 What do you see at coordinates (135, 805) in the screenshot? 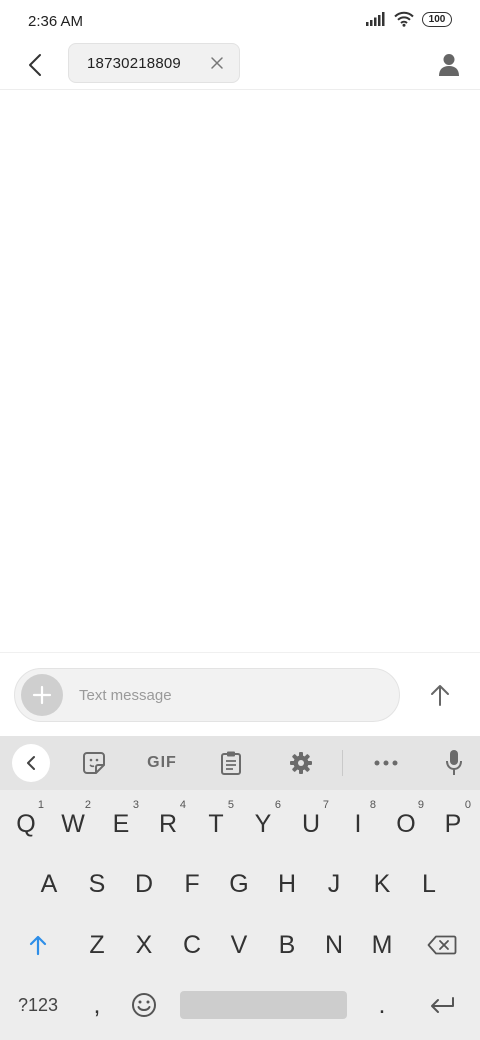
I see `key-hint: 3` at bounding box center [135, 805].